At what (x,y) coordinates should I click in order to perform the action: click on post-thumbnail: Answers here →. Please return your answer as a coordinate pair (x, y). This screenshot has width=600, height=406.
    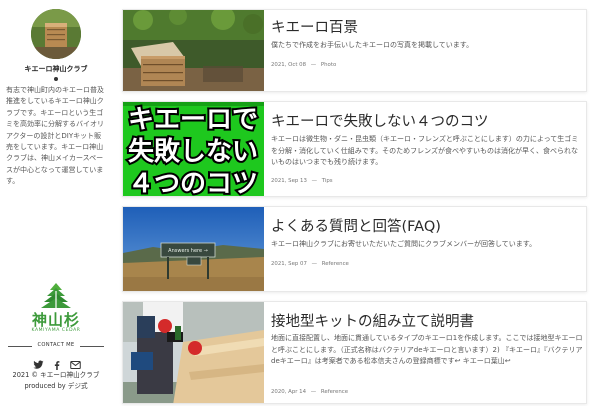
    Looking at the image, I should click on (193, 249).